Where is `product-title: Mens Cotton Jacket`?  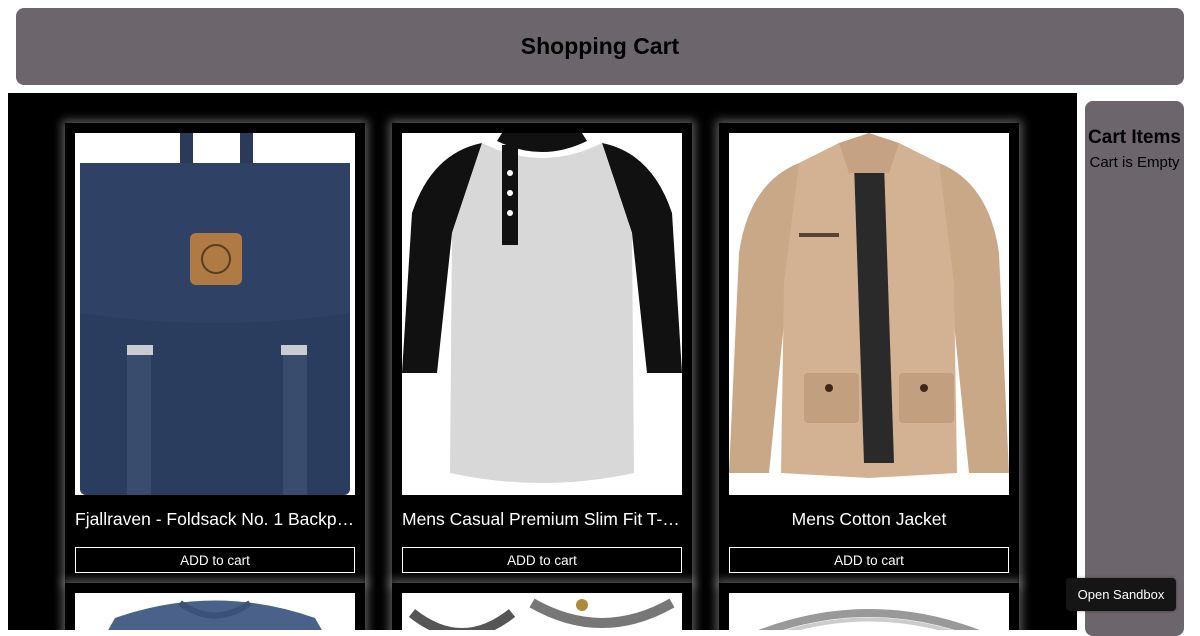
product-title: Mens Cotton Jacket is located at coordinates (869, 519).